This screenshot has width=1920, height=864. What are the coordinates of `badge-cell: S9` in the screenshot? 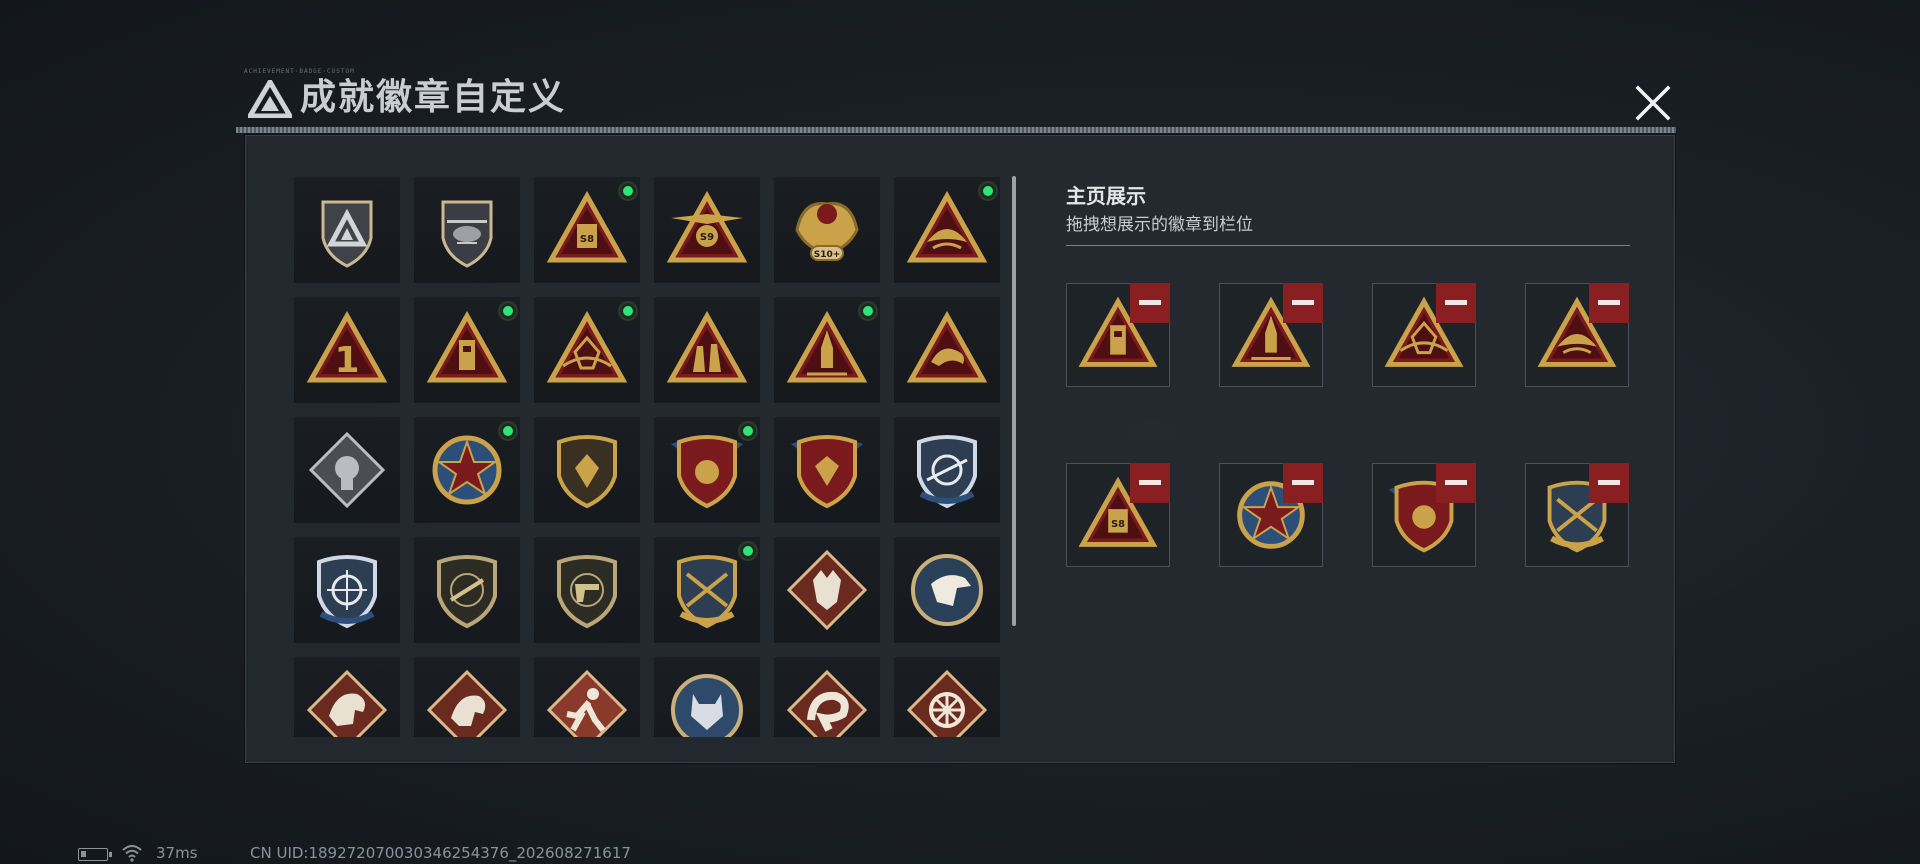 It's located at (707, 230).